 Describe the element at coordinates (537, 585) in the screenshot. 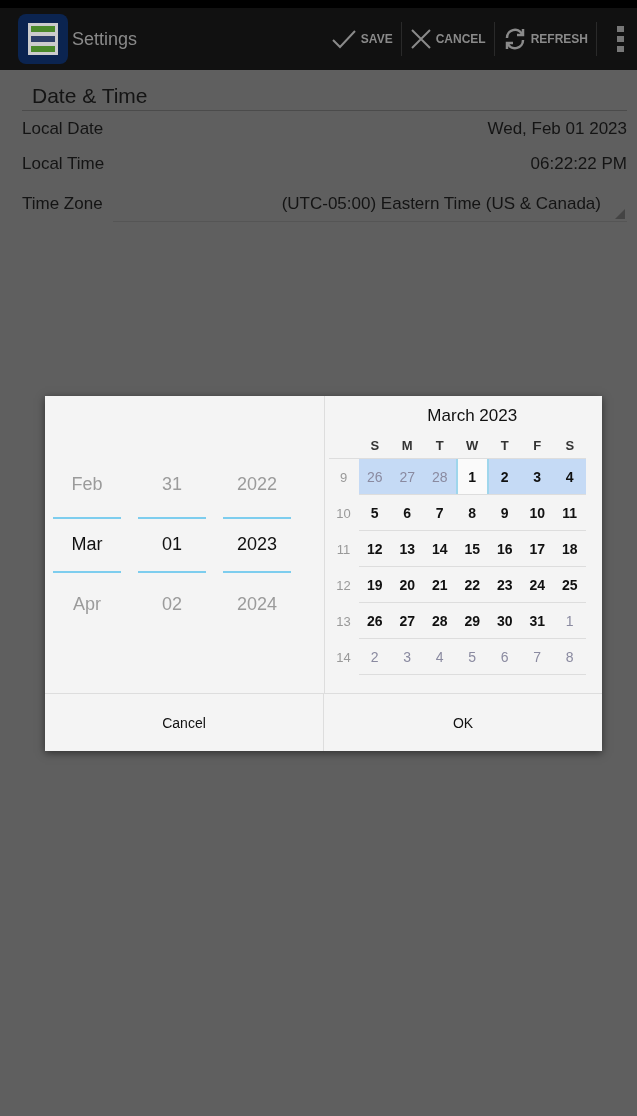

I see `calendar-day: 24` at that location.